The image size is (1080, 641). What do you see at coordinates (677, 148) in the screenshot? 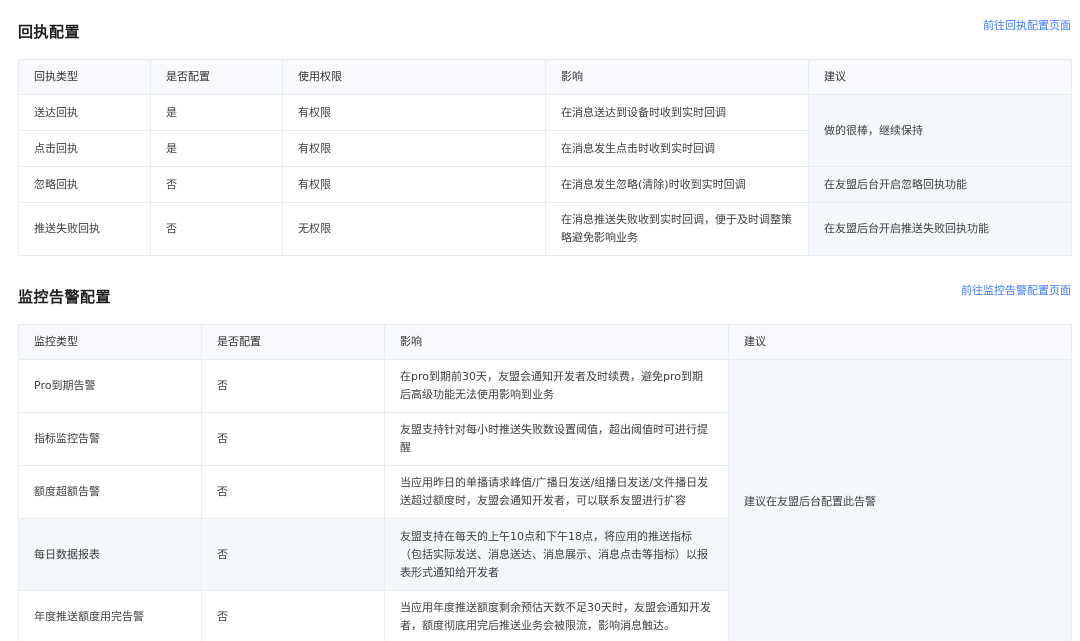
I see `cell-impact: 在消息发生点击时收到实时回调` at bounding box center [677, 148].